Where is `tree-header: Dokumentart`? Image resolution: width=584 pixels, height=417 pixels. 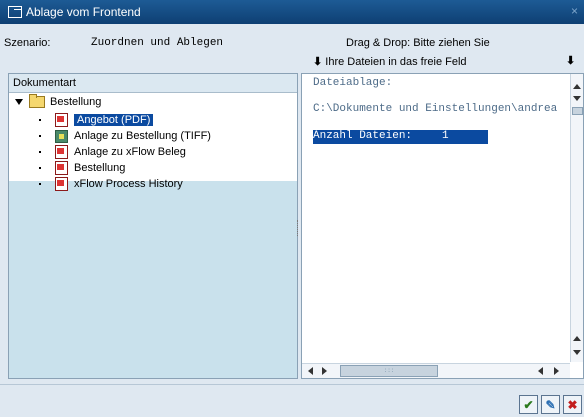 tree-header: Dokumentart is located at coordinates (153, 83).